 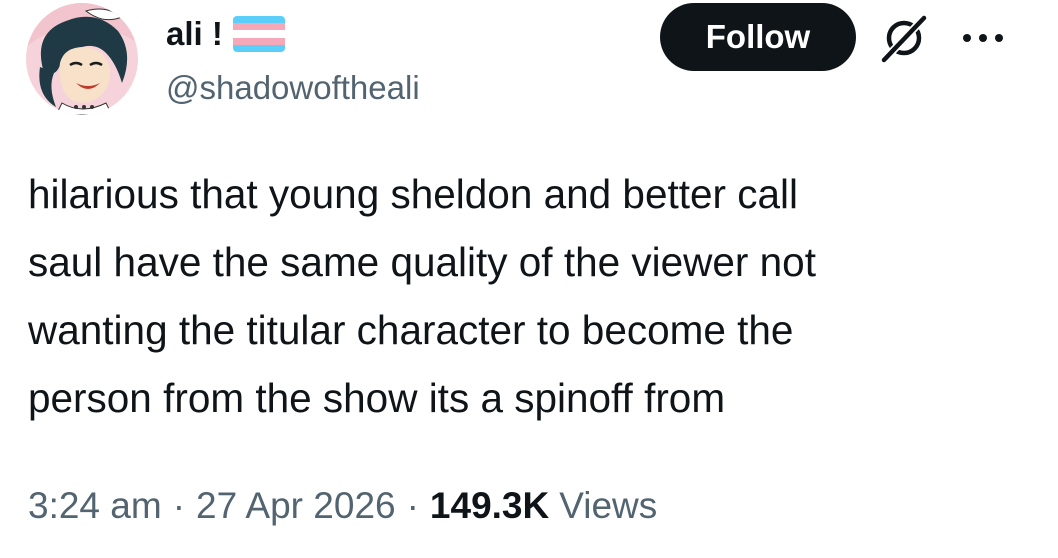 I want to click on tweet-date: 27 Apr 2026, so click(x=296, y=506).